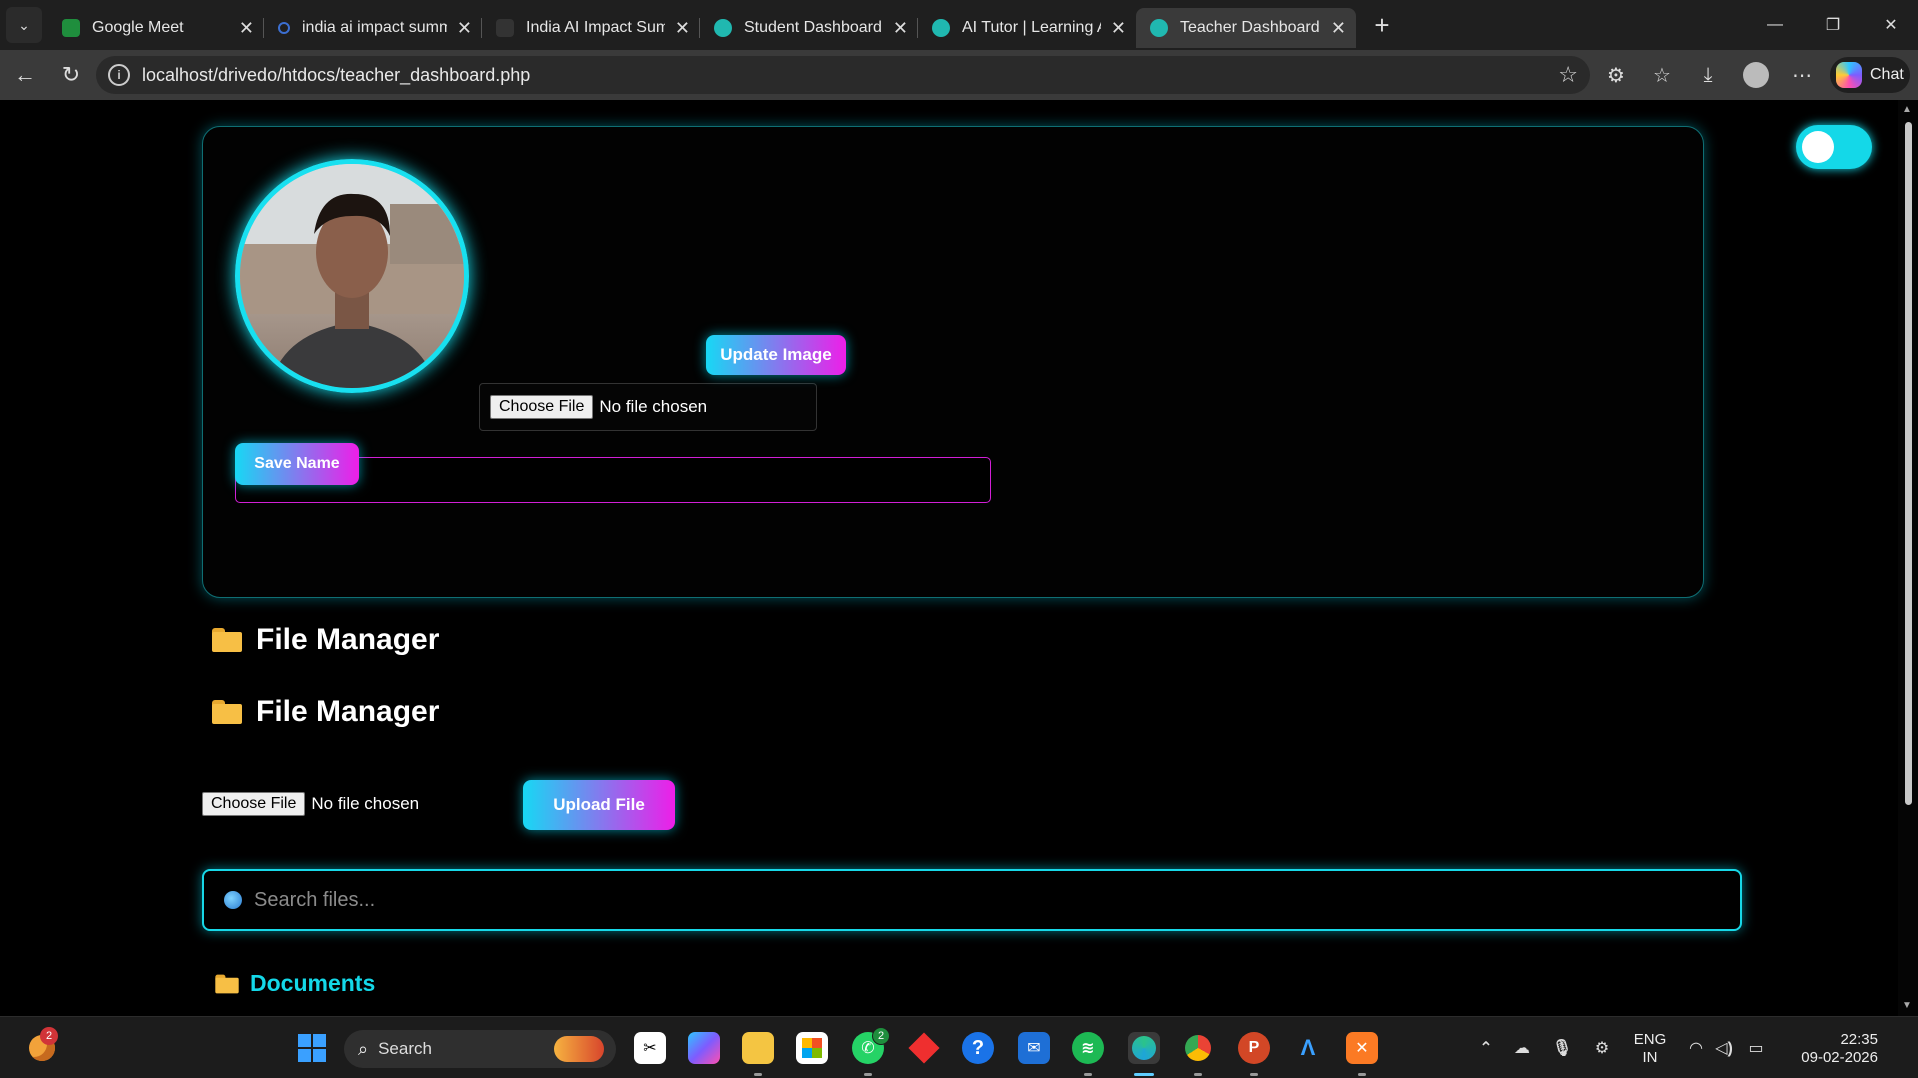 The image size is (1918, 1078). I want to click on clock-date: 09-02-2026, so click(1839, 1057).